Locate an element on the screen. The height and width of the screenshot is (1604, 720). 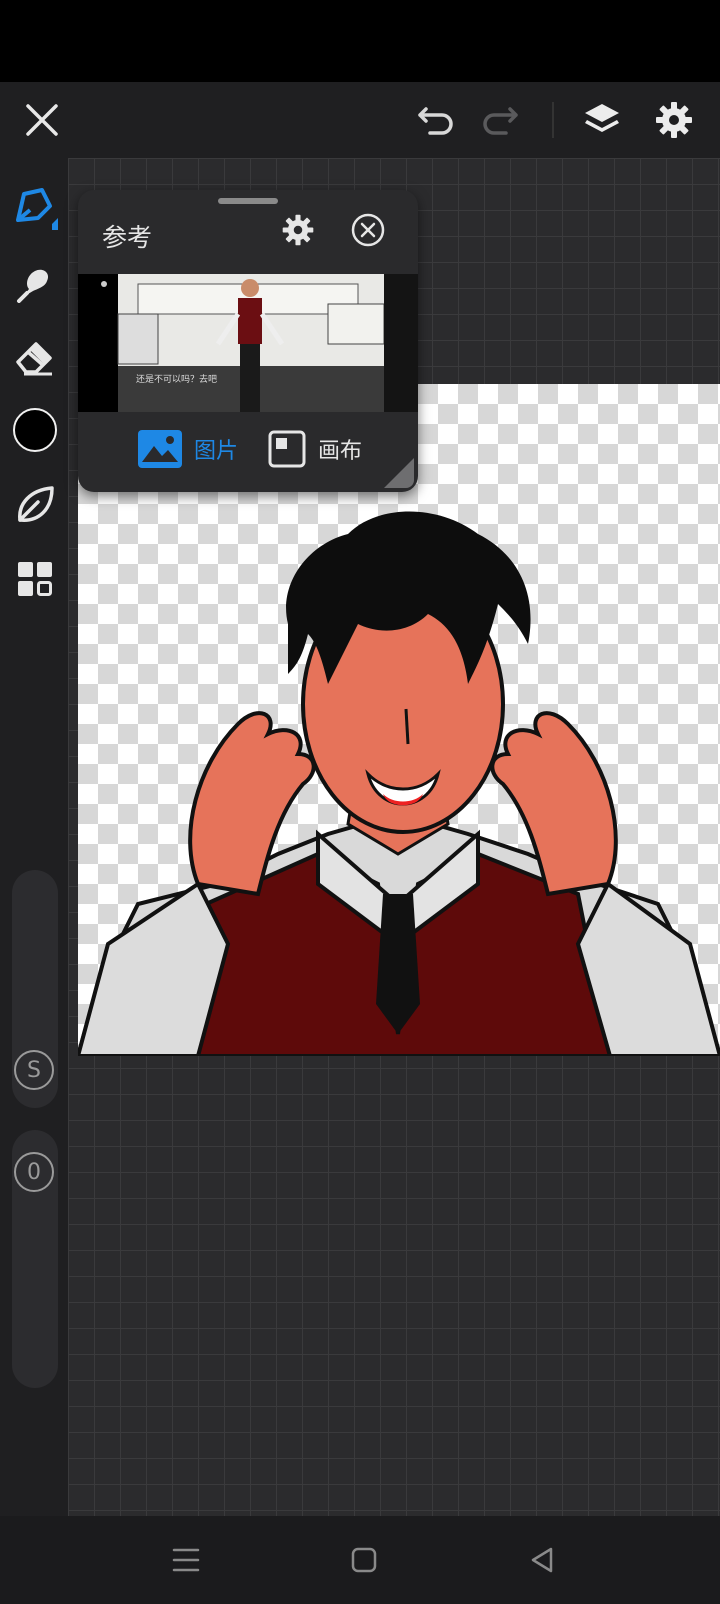
reference-title: 参考 is located at coordinates (127, 237).